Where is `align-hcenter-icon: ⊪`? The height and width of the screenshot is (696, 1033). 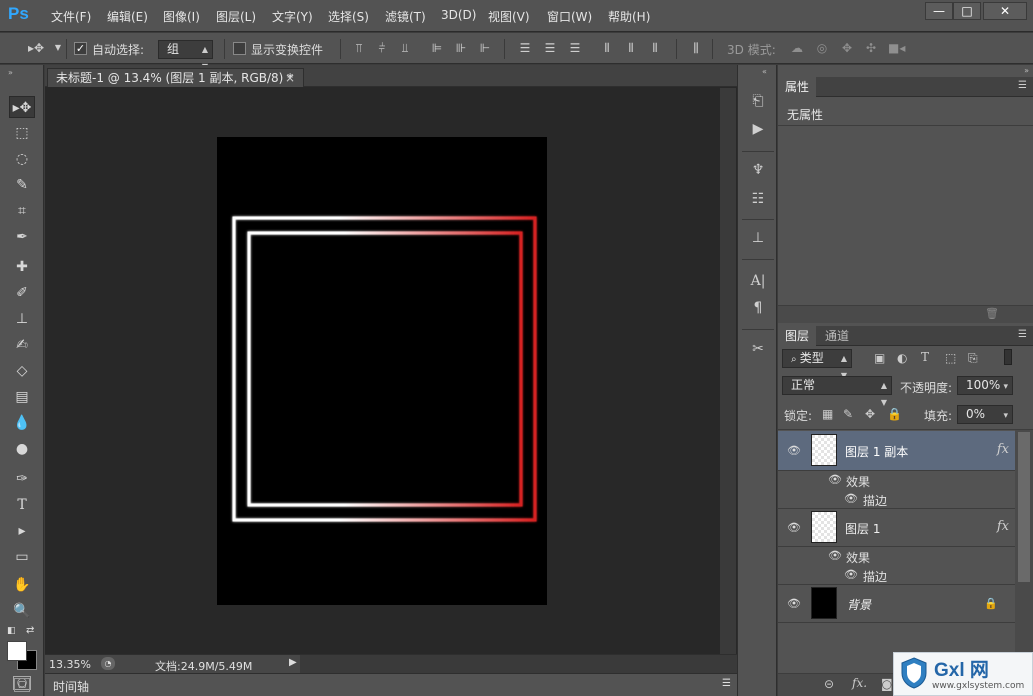
align-hcenter-icon: ⊪ is located at coordinates (461, 48).